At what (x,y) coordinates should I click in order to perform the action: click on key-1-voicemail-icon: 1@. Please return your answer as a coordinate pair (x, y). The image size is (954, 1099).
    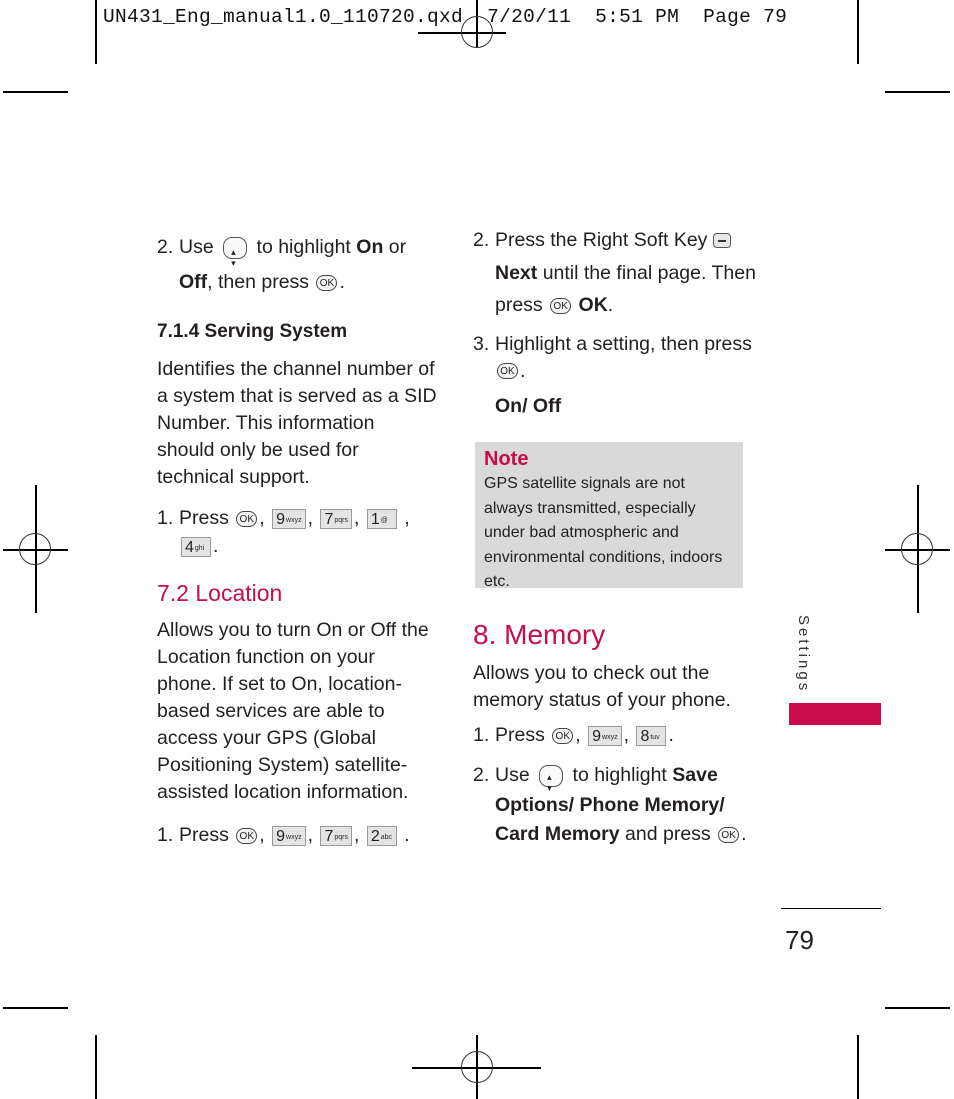
    Looking at the image, I should click on (381, 518).